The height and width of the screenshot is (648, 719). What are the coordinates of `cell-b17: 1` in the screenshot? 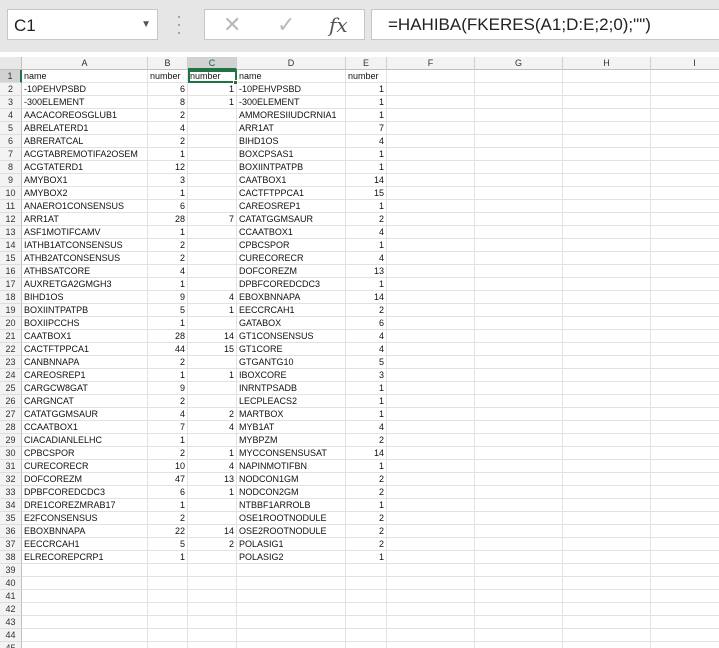 It's located at (168, 284).